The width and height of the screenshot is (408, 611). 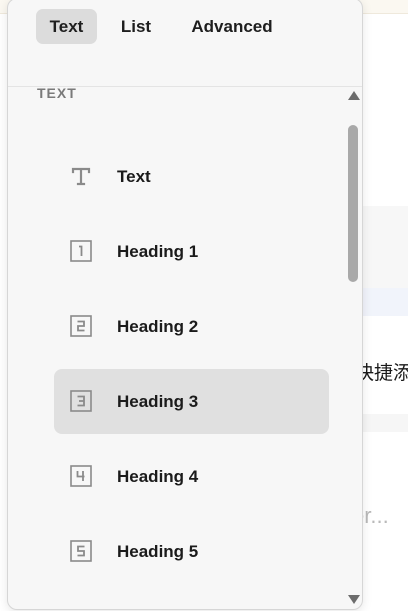 I want to click on popover-tab-bar: Text List Advanced, so click(x=185, y=43).